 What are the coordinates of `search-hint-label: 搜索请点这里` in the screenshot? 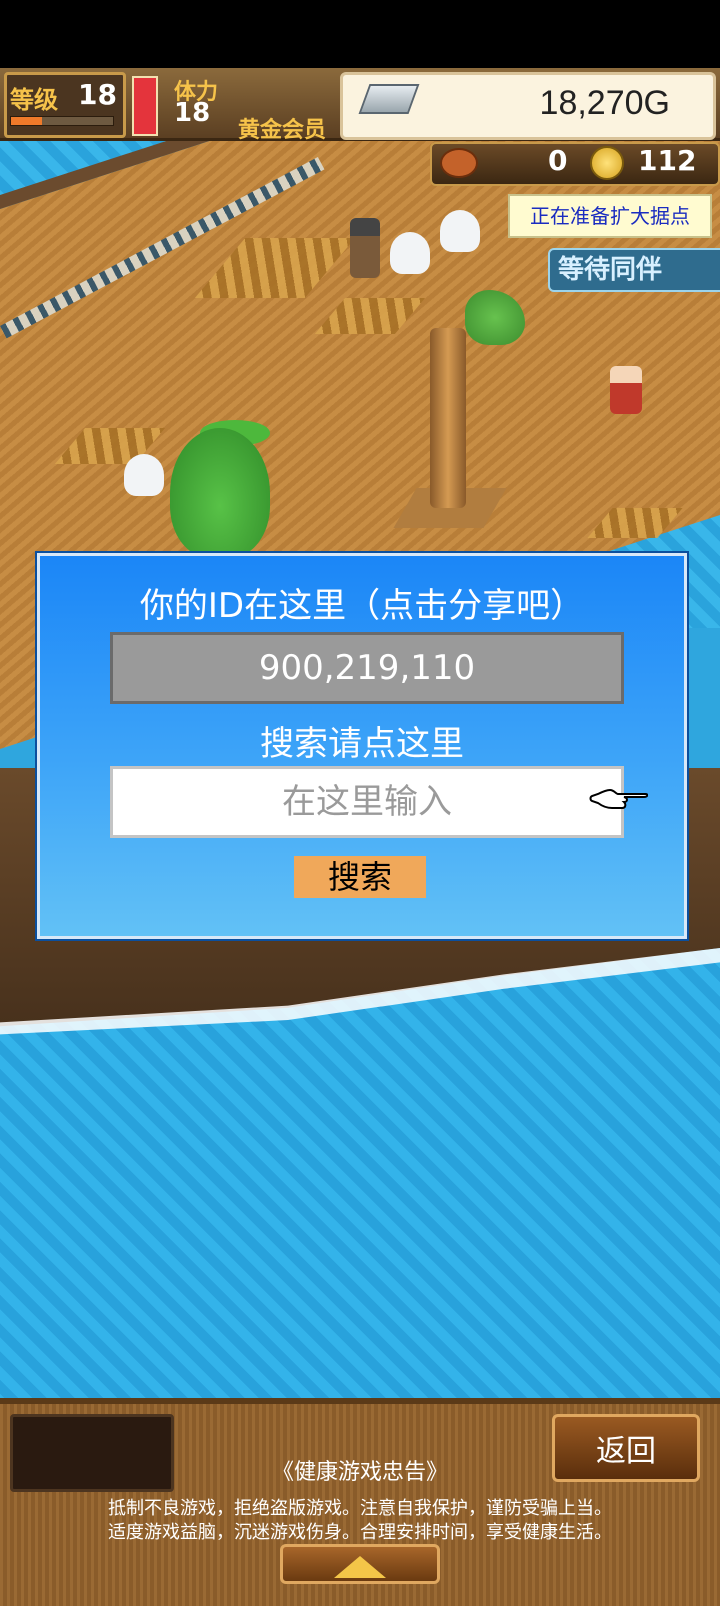 It's located at (362, 744).